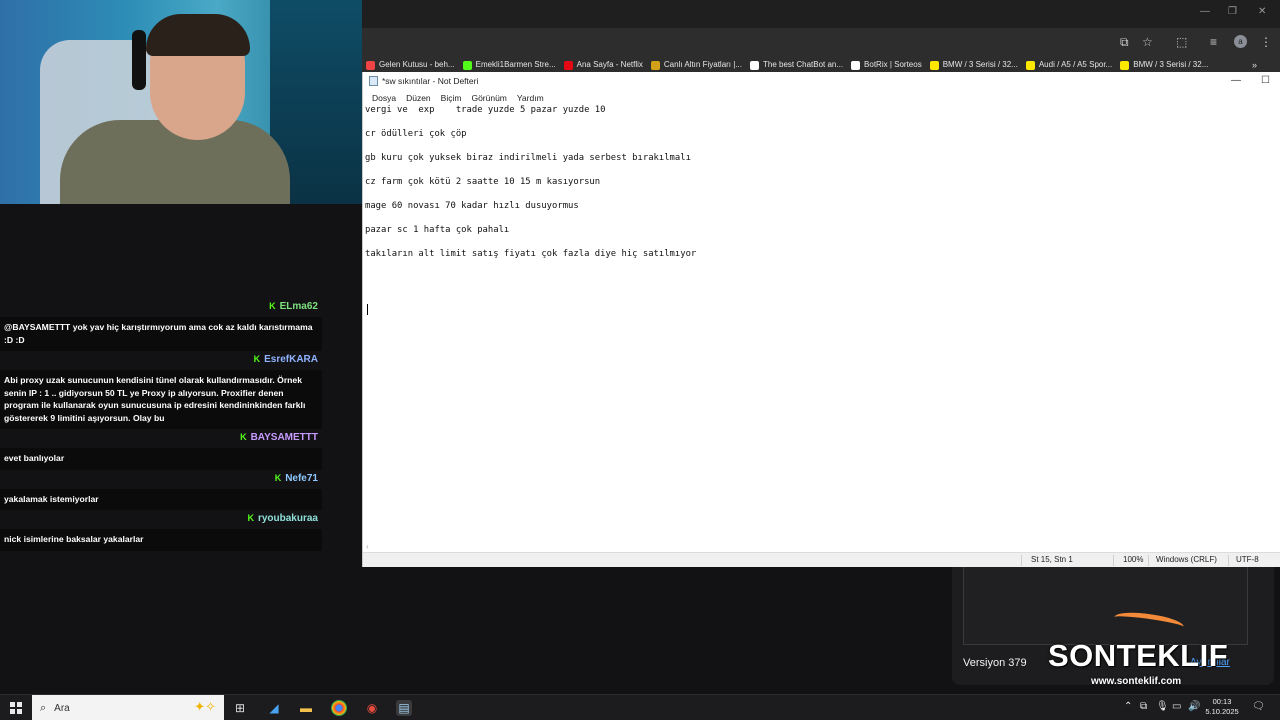 The width and height of the screenshot is (1280, 720). What do you see at coordinates (1143, 706) in the screenshot?
I see `tray-app-icon: ⧉` at bounding box center [1143, 706].